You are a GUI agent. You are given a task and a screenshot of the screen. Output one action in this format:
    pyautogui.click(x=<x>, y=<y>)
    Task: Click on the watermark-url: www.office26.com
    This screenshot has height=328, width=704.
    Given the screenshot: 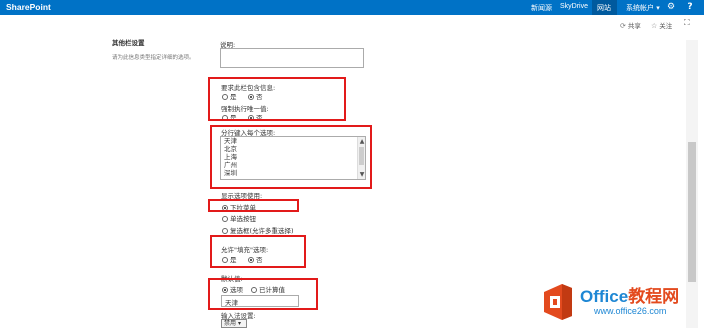 What is the action you would take?
    pyautogui.click(x=630, y=311)
    